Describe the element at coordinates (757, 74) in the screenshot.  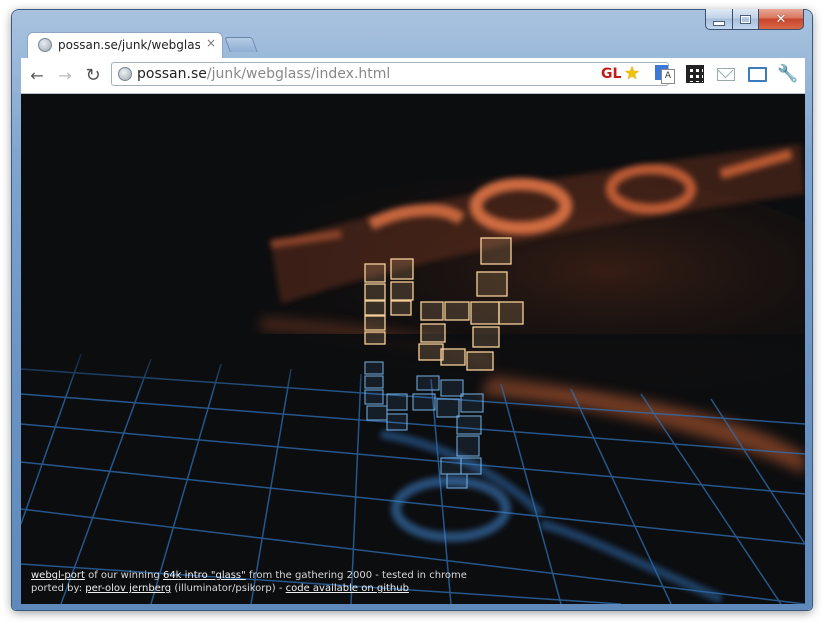
I see `fullscreen-icon` at that location.